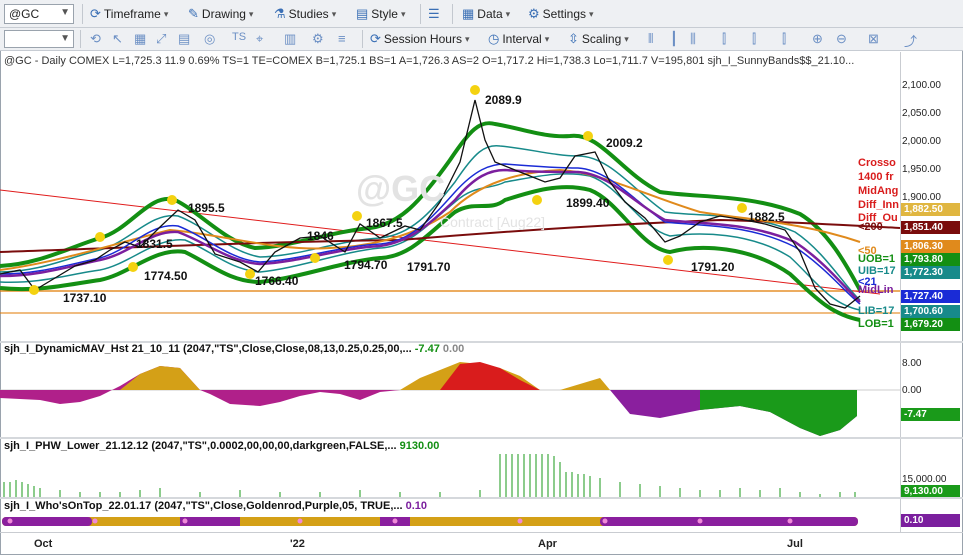 This screenshot has width=963, height=555. I want to click on ind3-tag: 0.10, so click(930, 520).